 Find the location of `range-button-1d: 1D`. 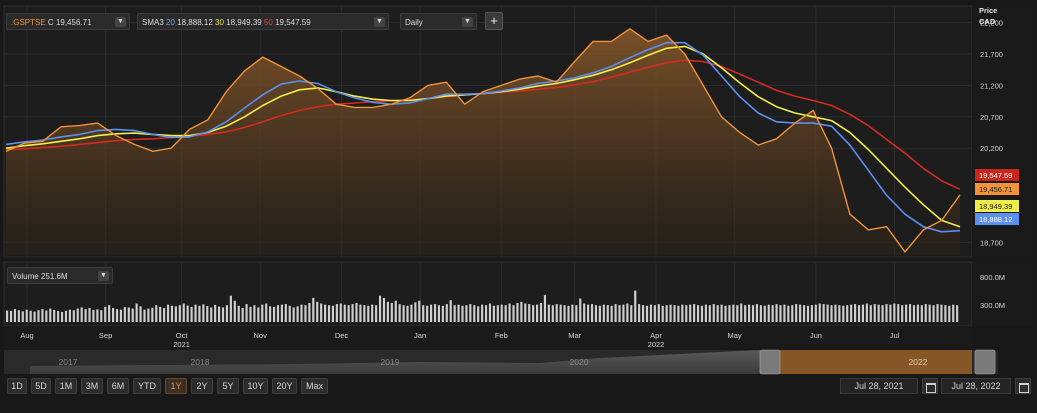

range-button-1d: 1D is located at coordinates (17, 386).